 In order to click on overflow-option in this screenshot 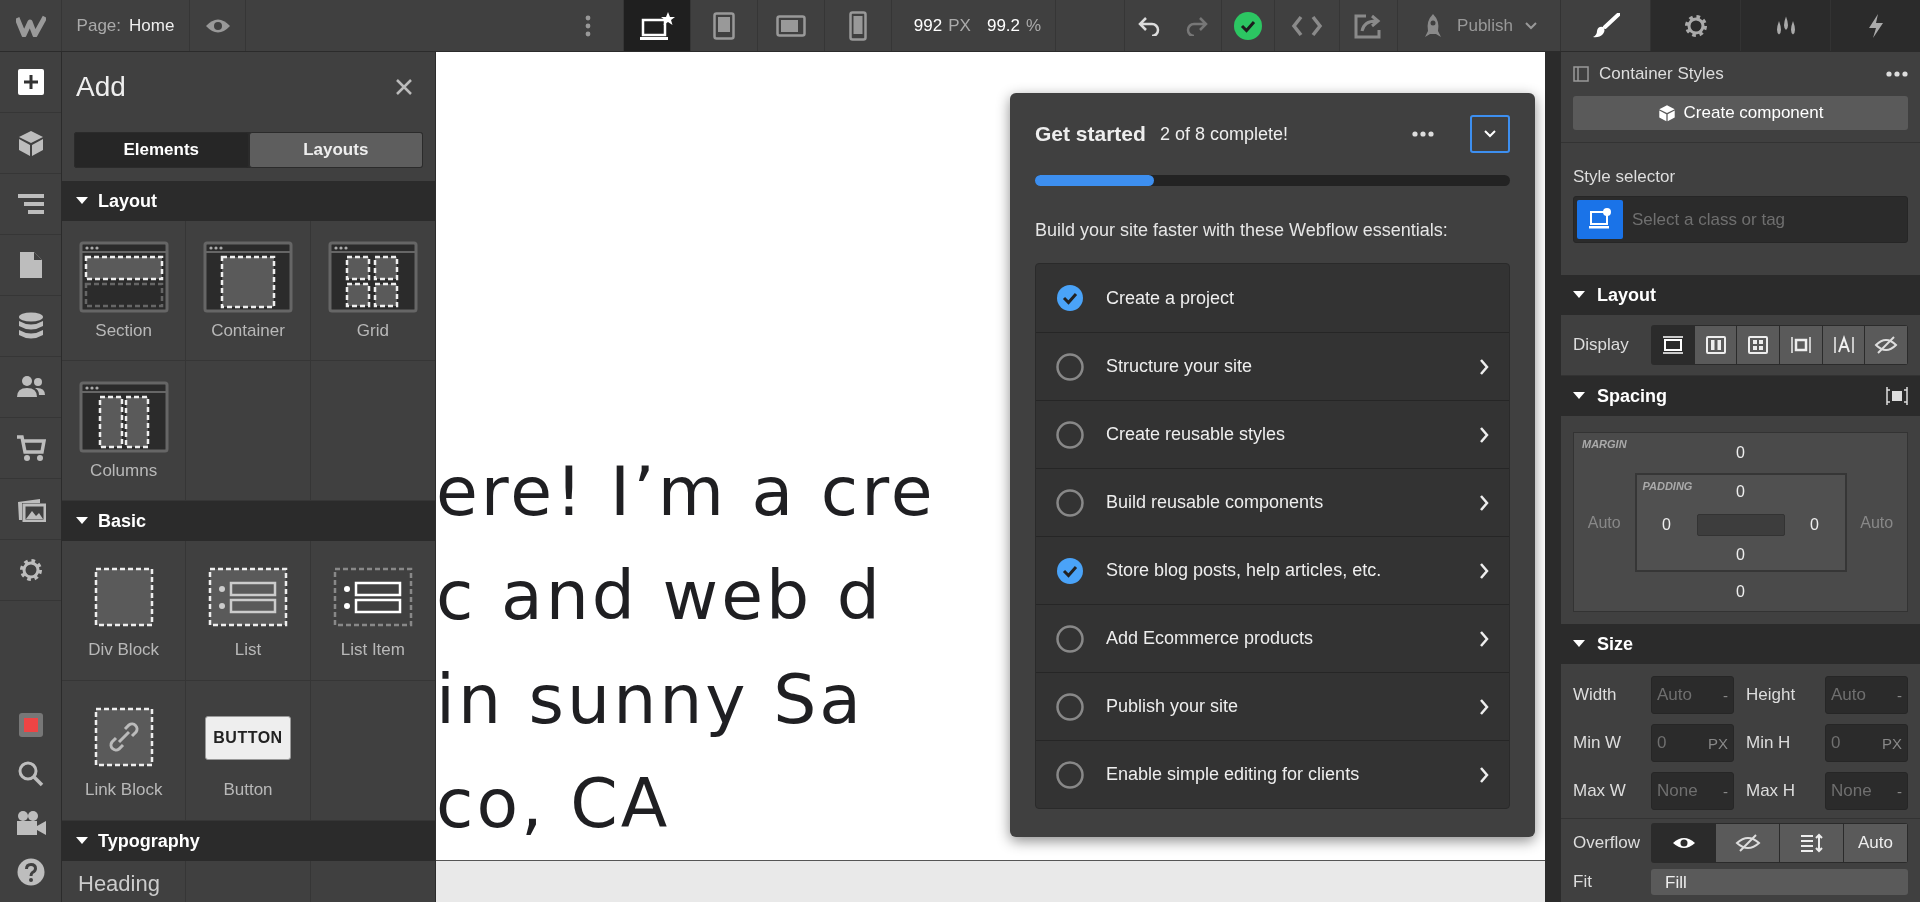, I will do `click(1811, 843)`.